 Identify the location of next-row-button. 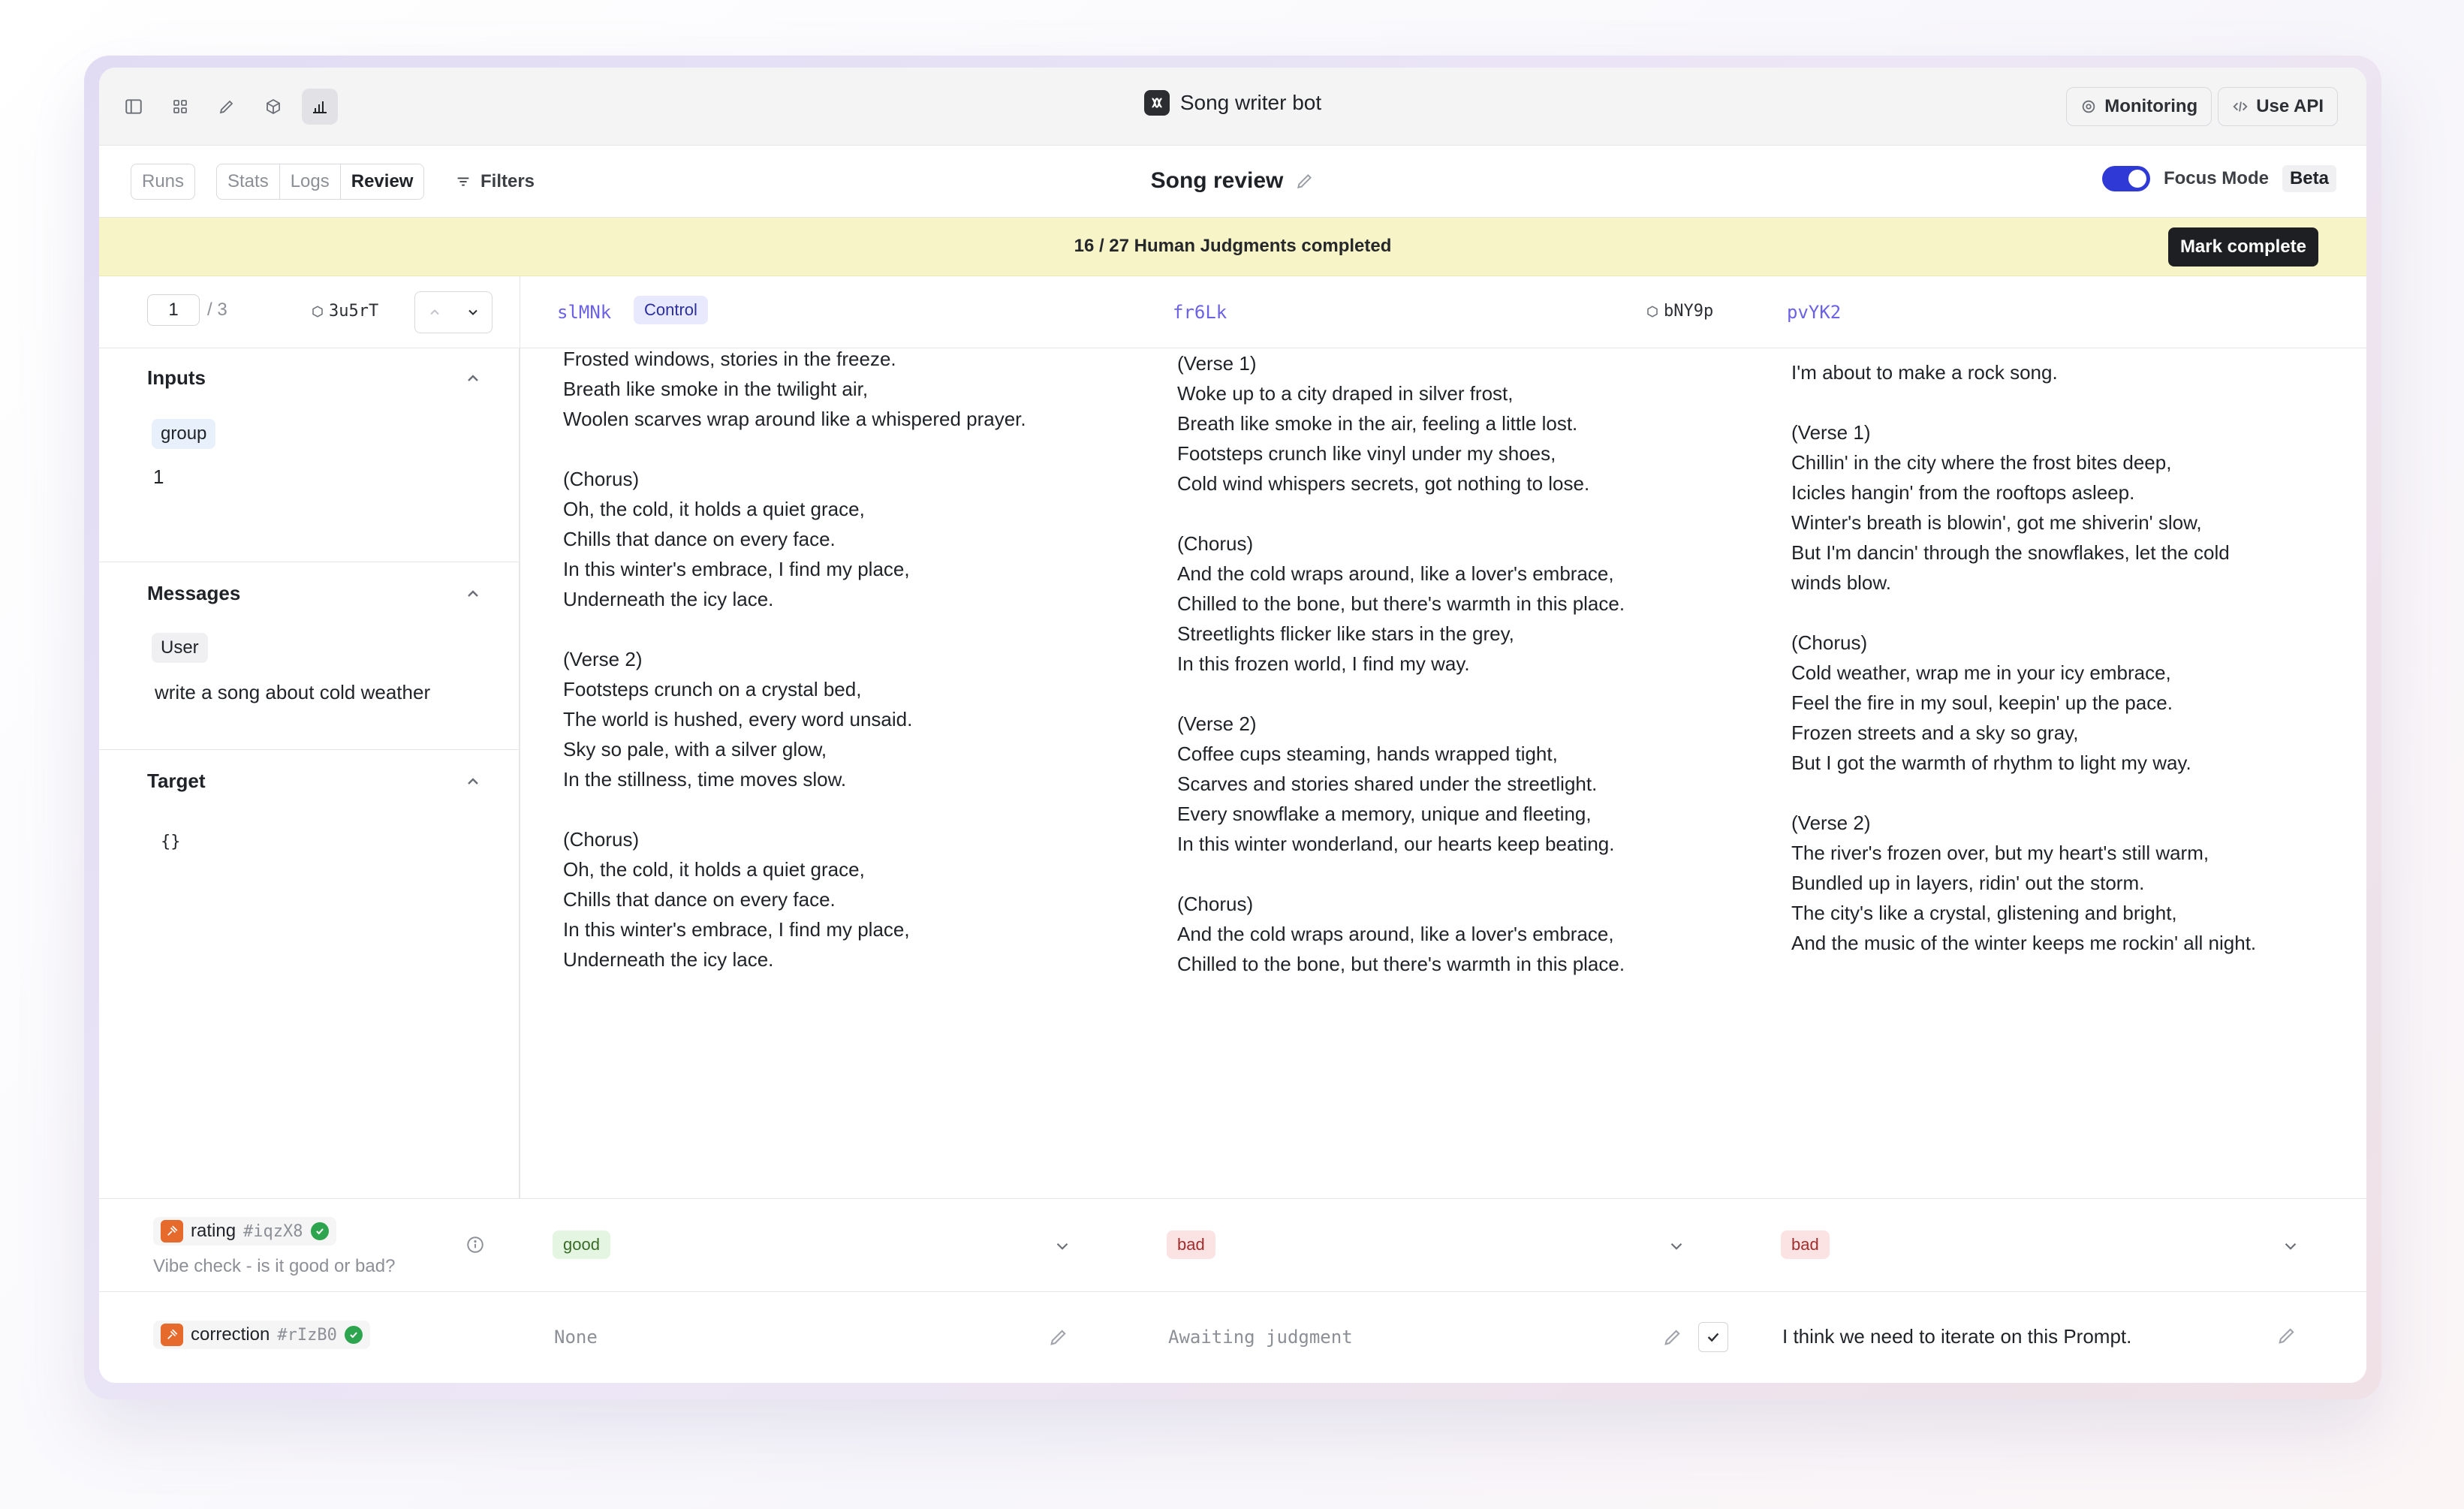
(472, 312).